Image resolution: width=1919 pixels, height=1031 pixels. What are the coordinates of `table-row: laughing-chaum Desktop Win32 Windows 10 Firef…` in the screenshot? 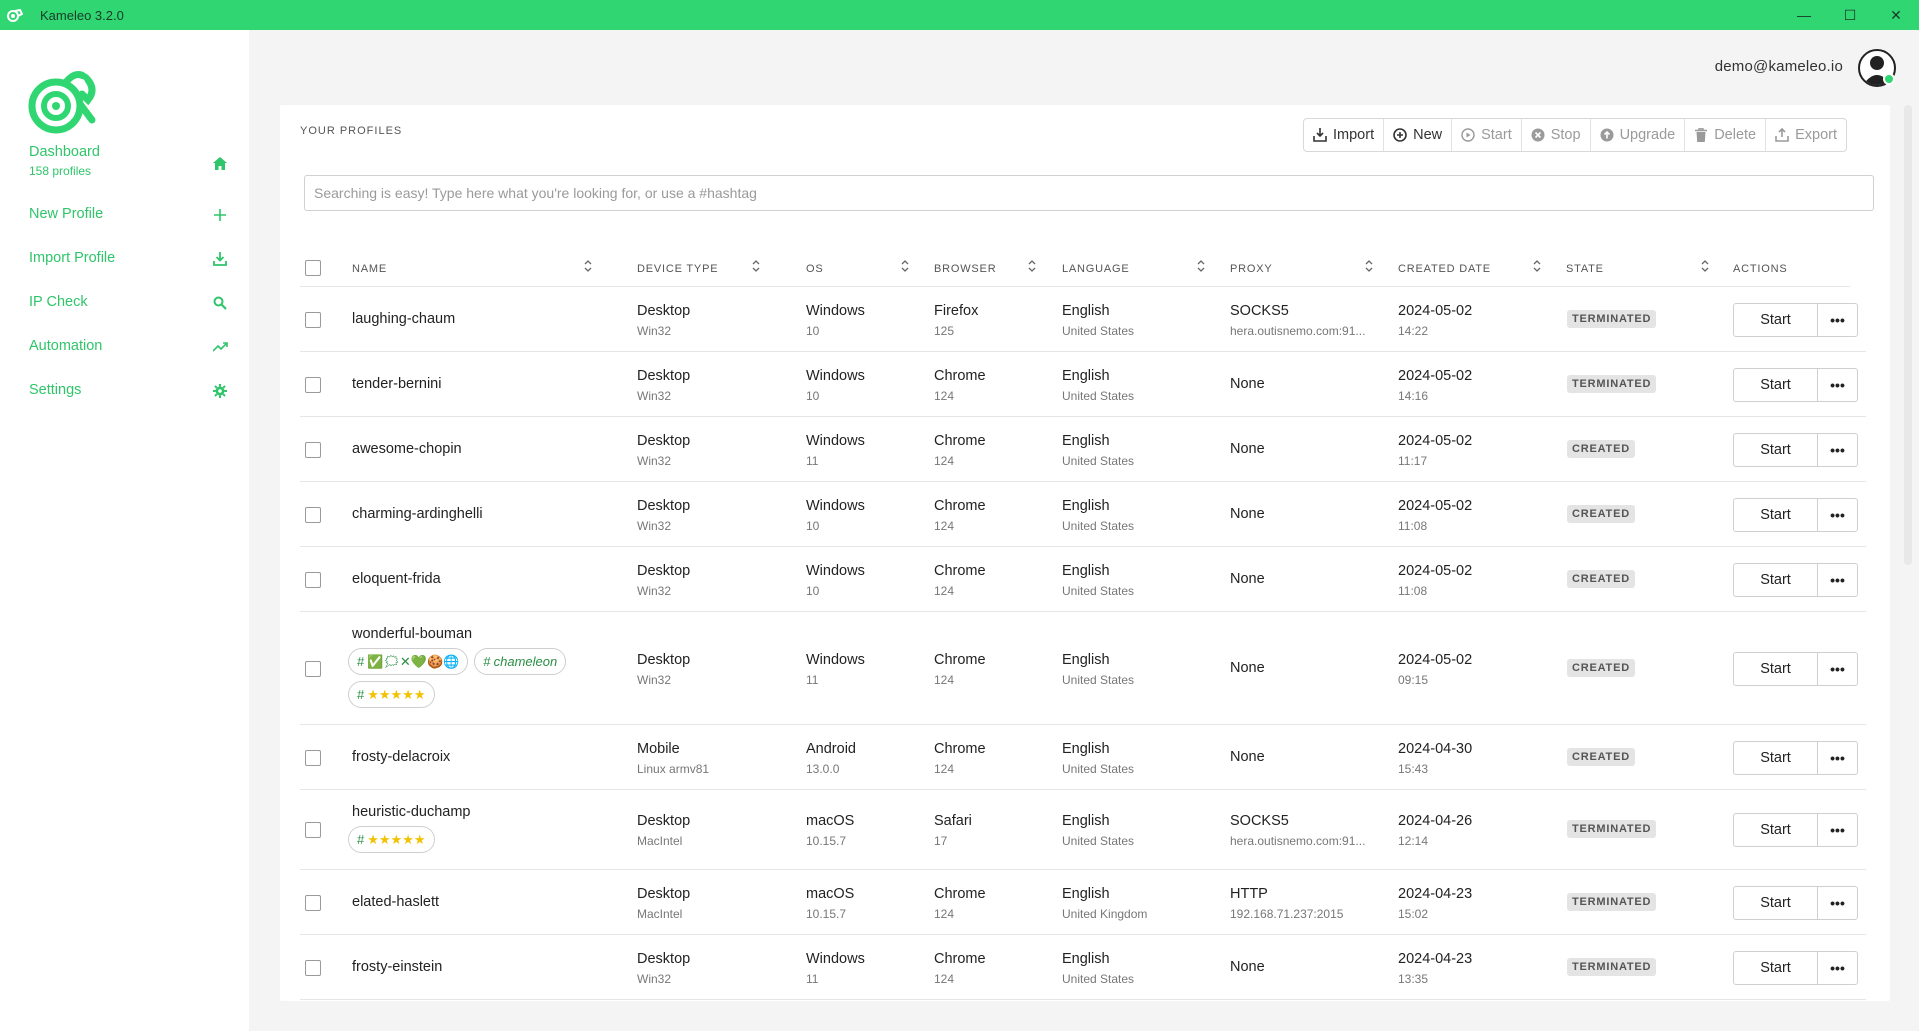 It's located at (1083, 319).